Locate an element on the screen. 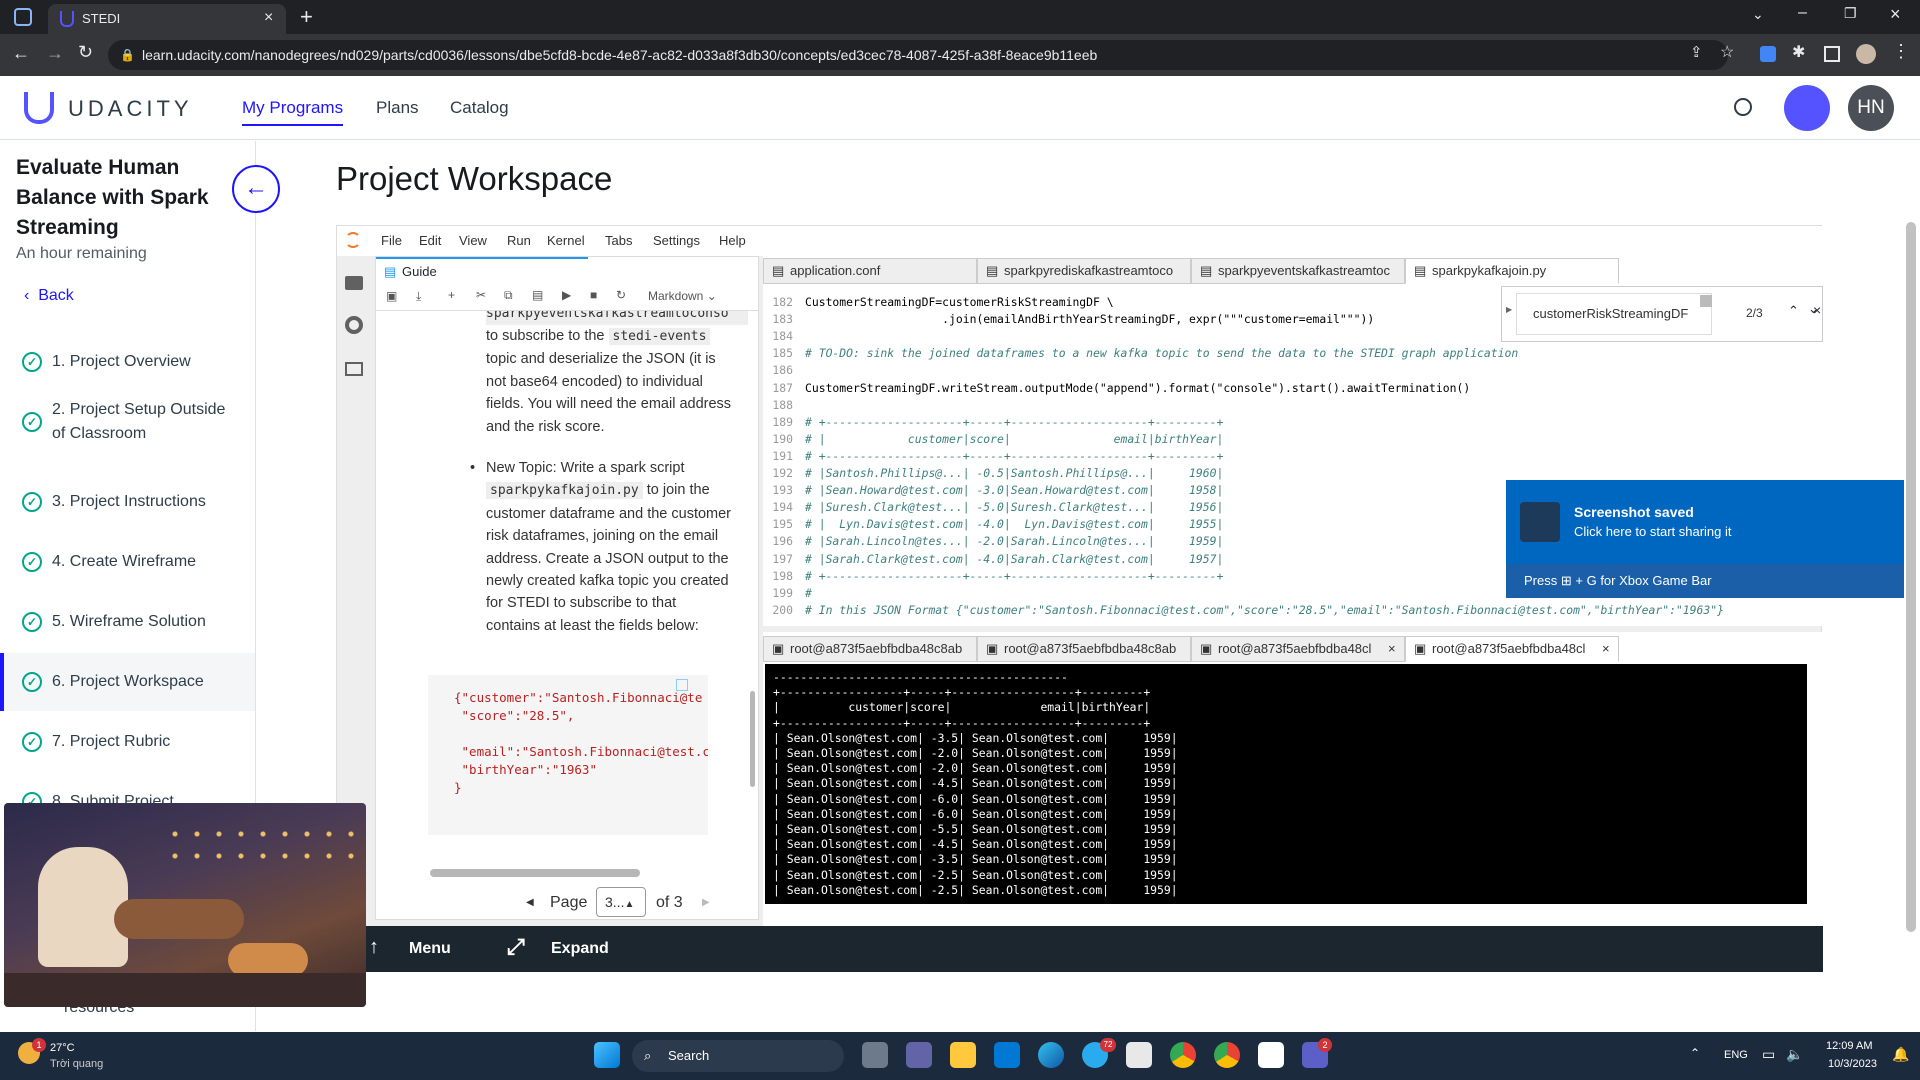 This screenshot has width=1920, height=1080. udacity-logo-icon is located at coordinates (39, 108).